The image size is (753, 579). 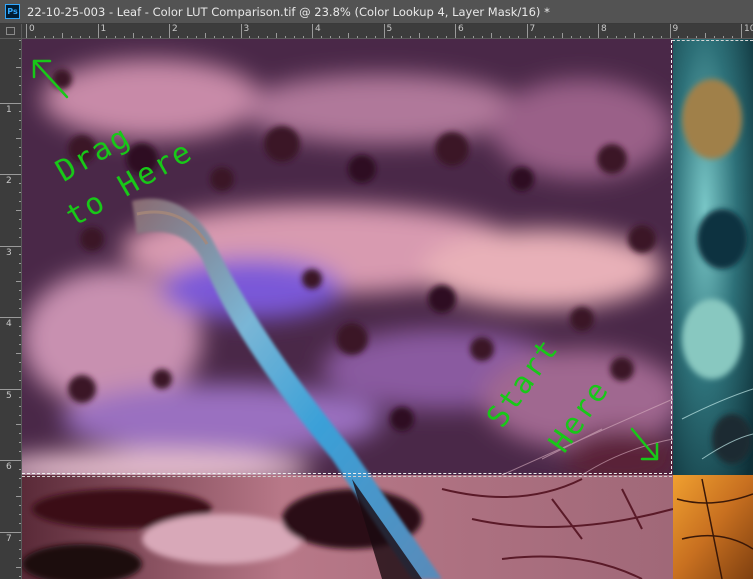 I want to click on ruler-origin-icon, so click(x=10, y=31).